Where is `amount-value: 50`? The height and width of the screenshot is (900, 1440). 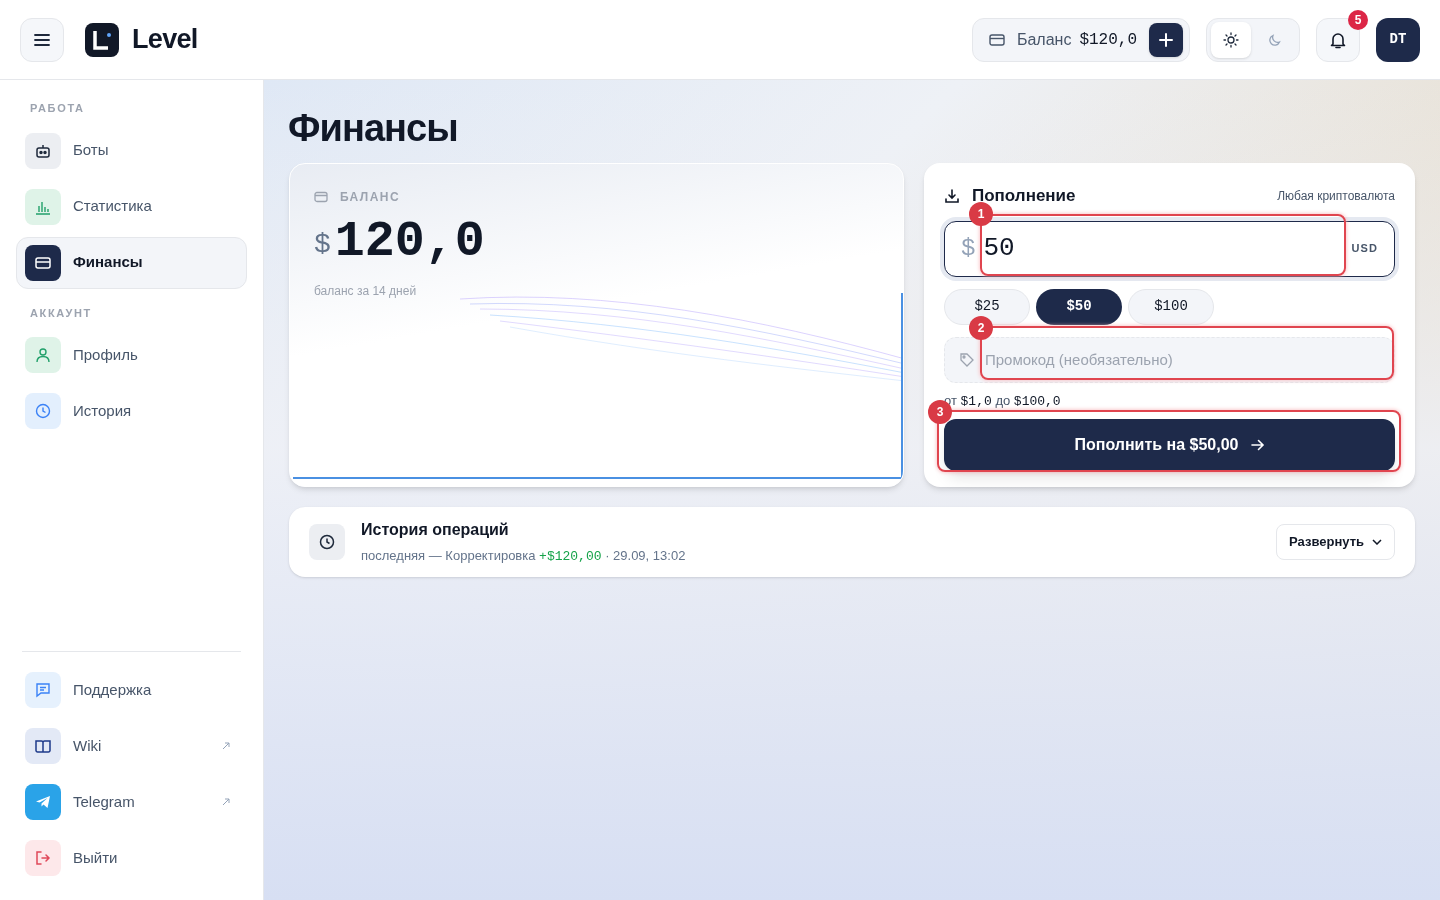
amount-value: 50 is located at coordinates (999, 248).